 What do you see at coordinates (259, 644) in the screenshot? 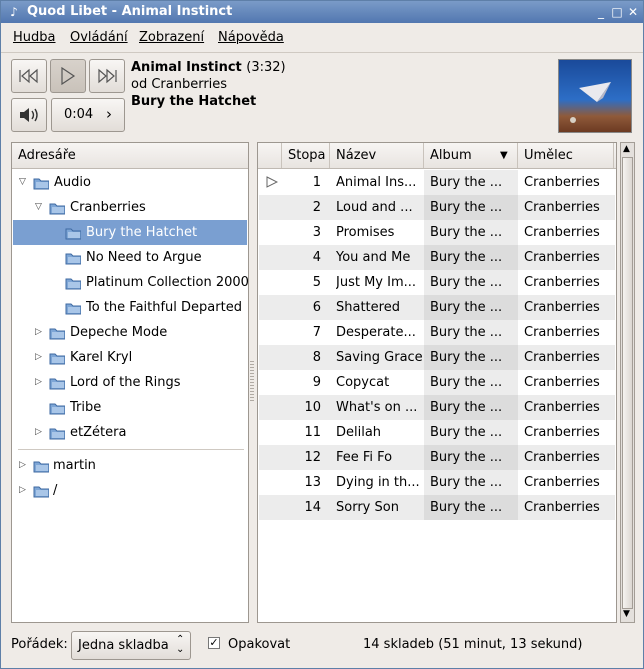
I see `repeat-label: Opakovat` at bounding box center [259, 644].